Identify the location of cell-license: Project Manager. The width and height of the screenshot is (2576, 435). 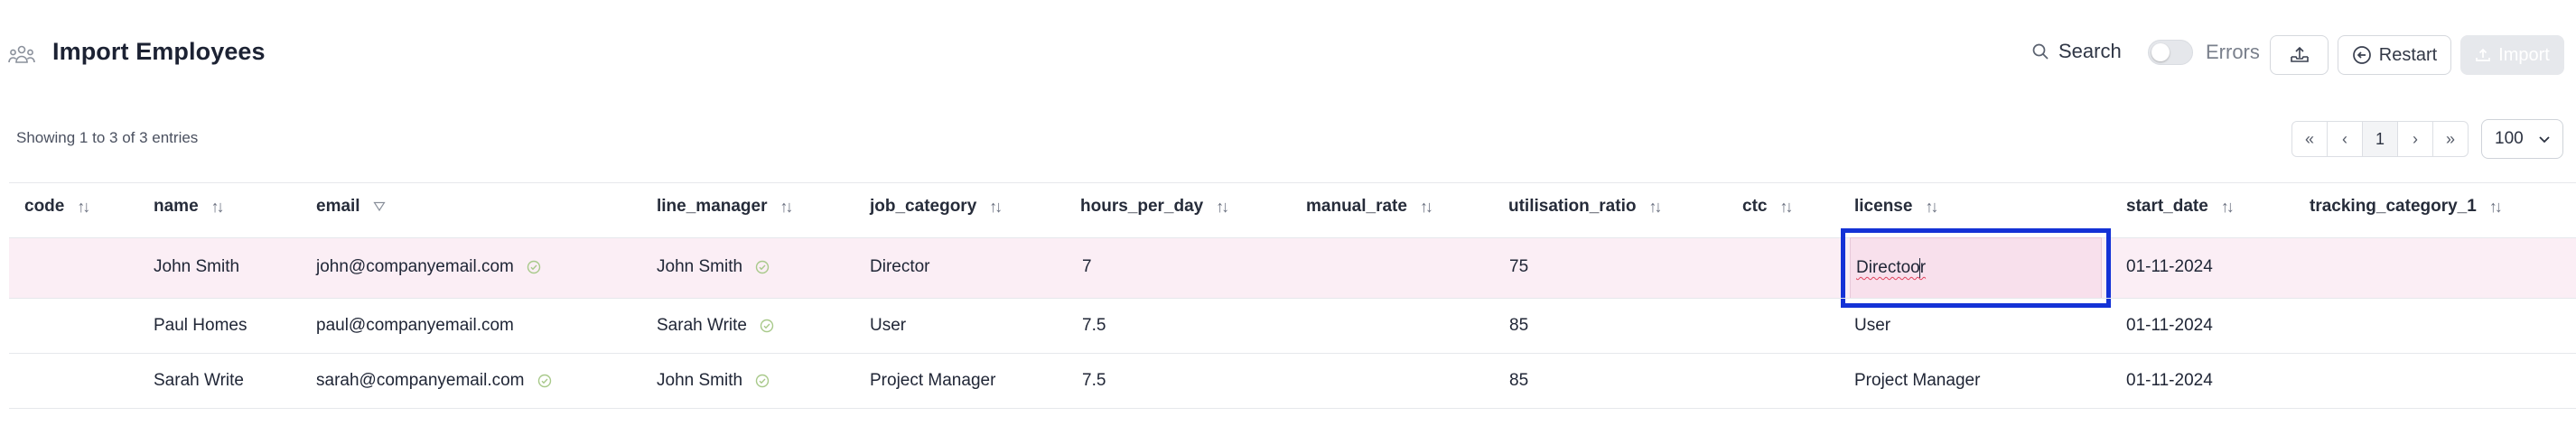
(1917, 381).